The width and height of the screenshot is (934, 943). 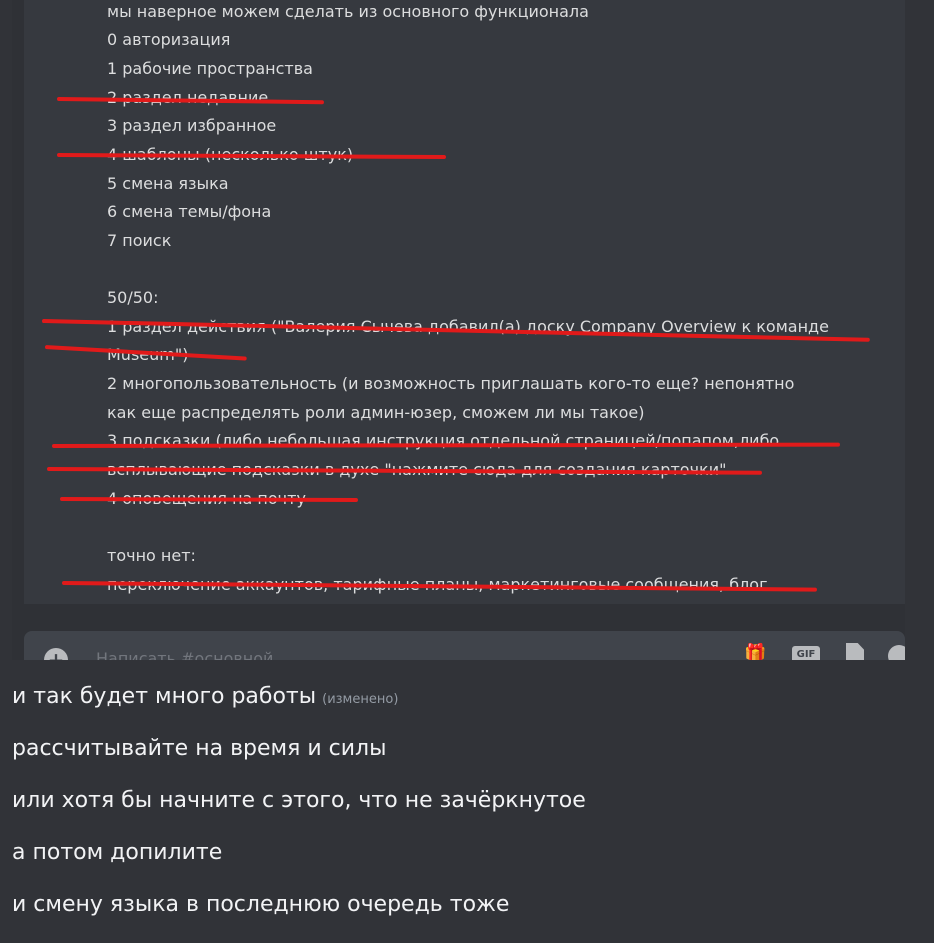 I want to click on file-icon, so click(x=855, y=651).